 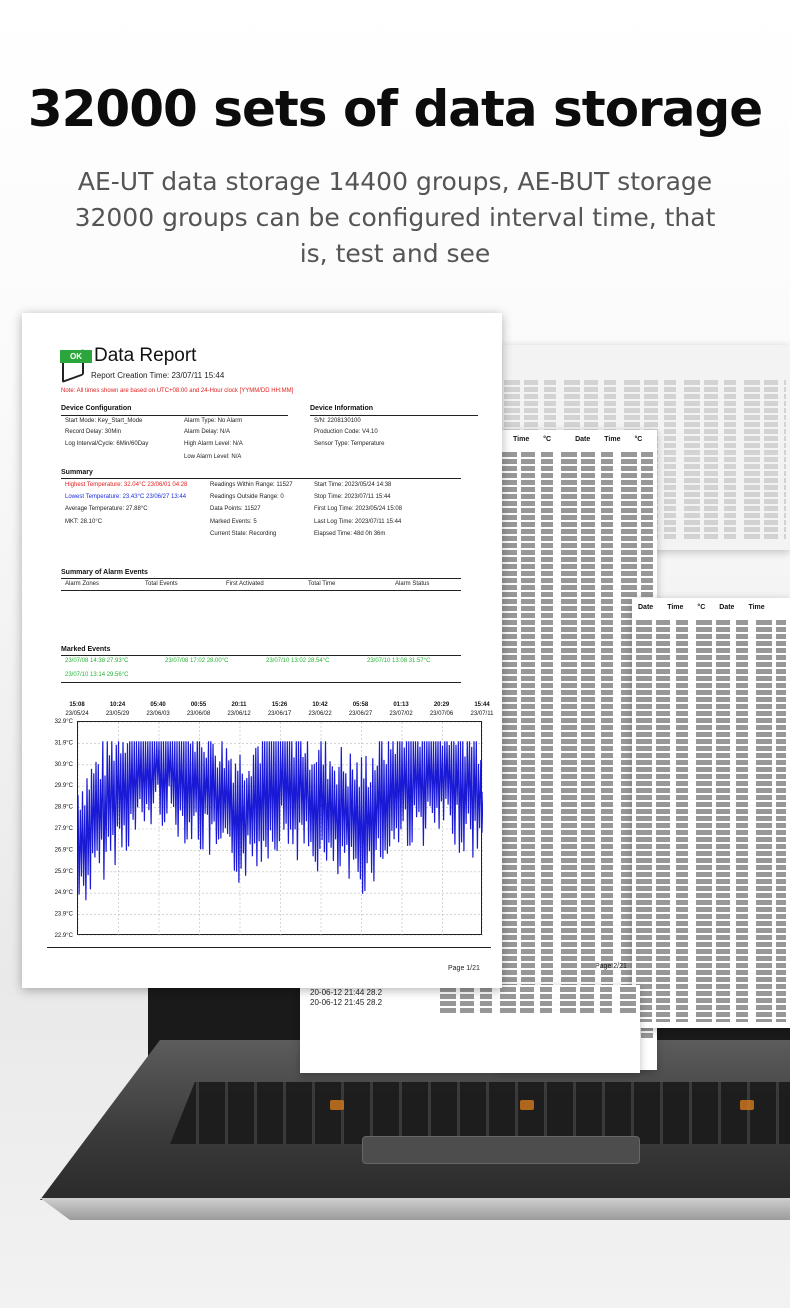 I want to click on readings-outside: Readings Outside Range: 0, so click(x=247, y=497).